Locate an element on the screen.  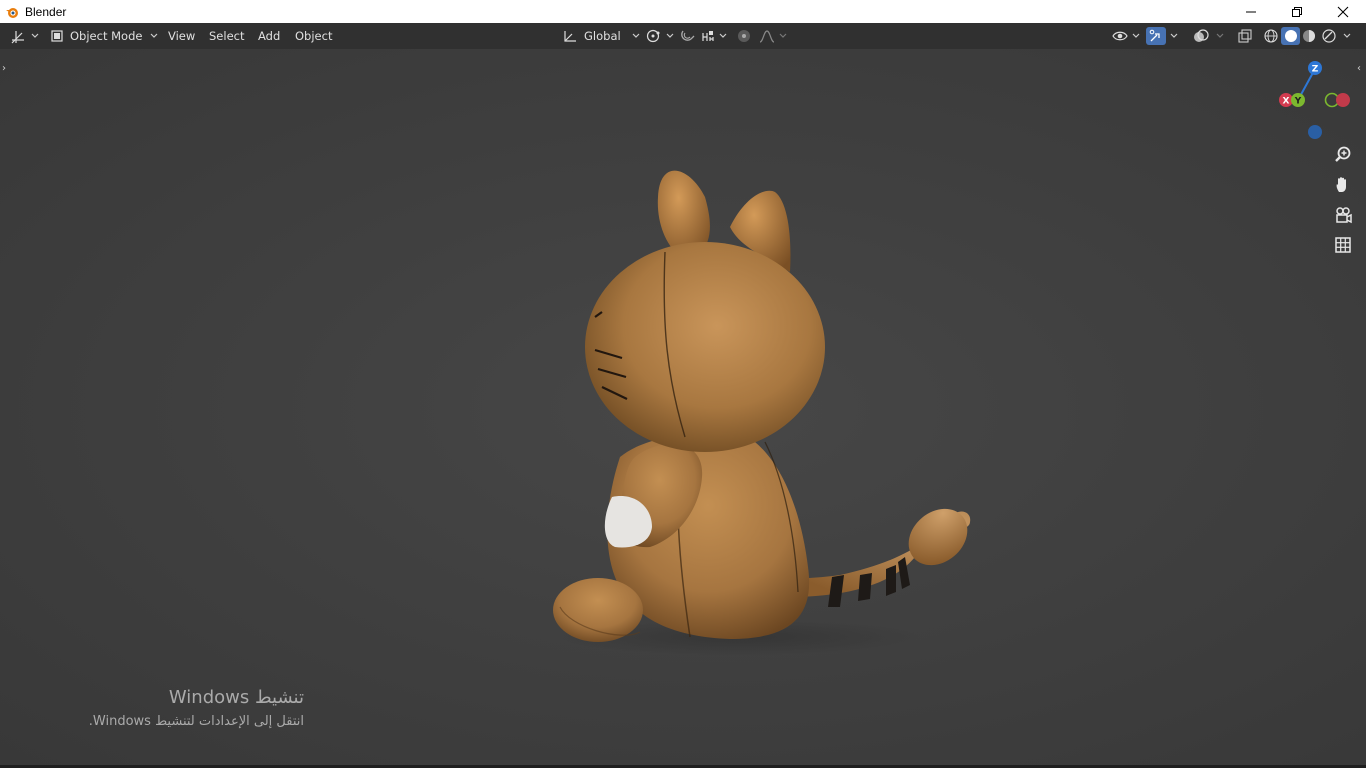
transform-orientation-selector: Global is located at coordinates (601, 36).